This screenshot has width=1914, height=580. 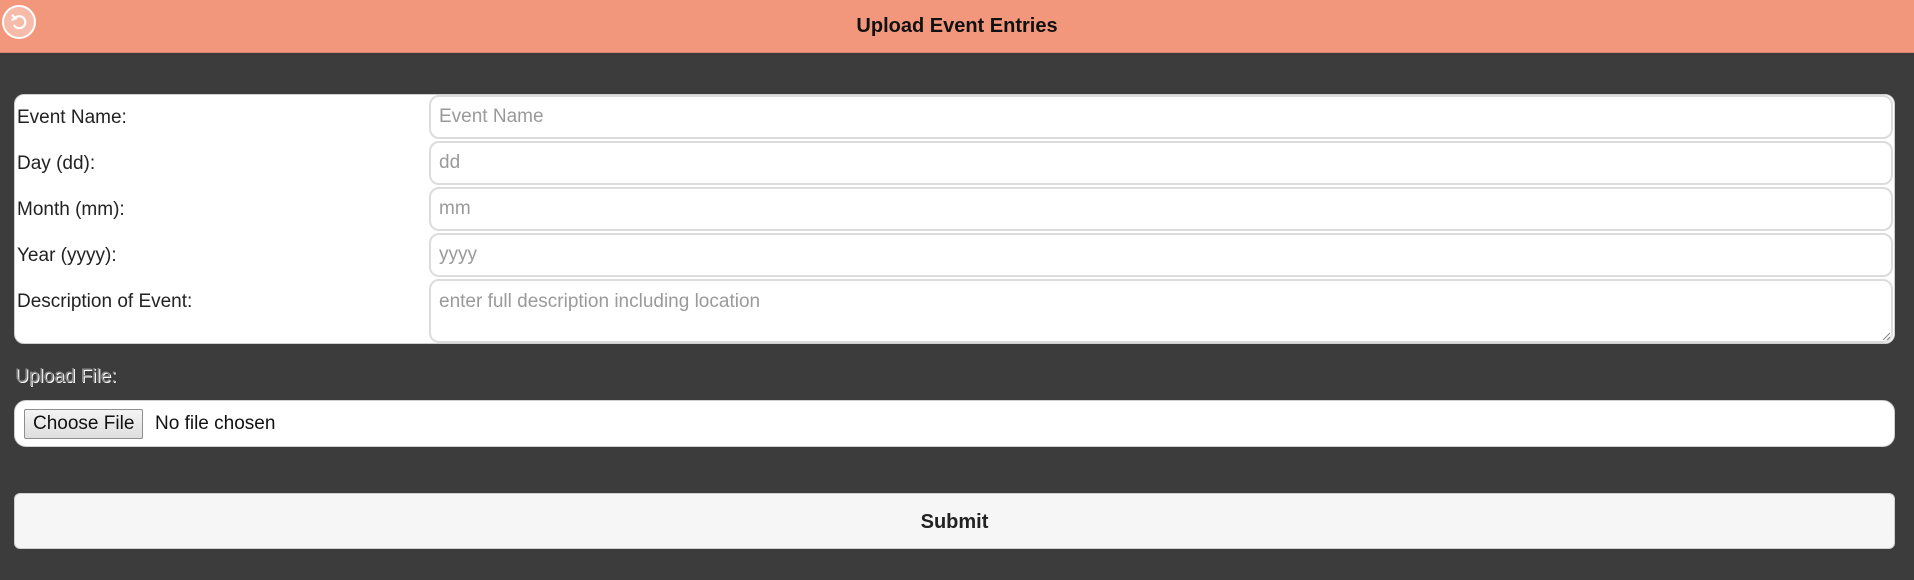 I want to click on description-wrapper, so click(x=1161, y=311).